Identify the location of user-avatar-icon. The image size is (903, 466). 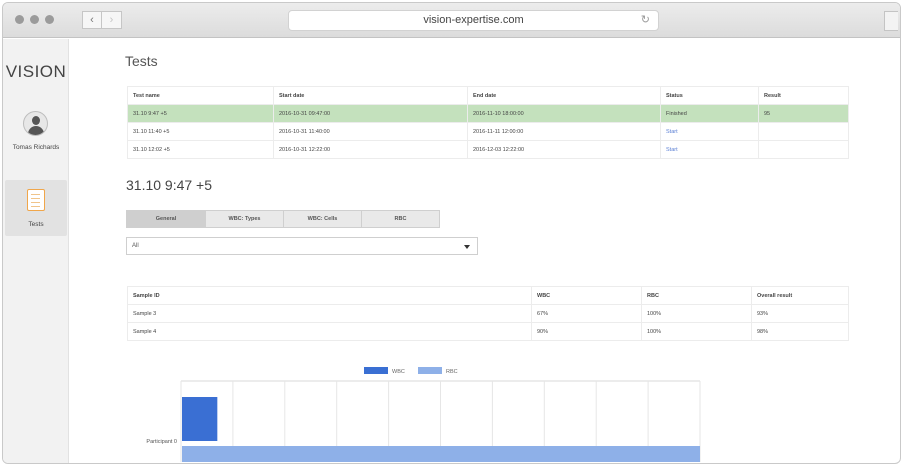
(35, 123).